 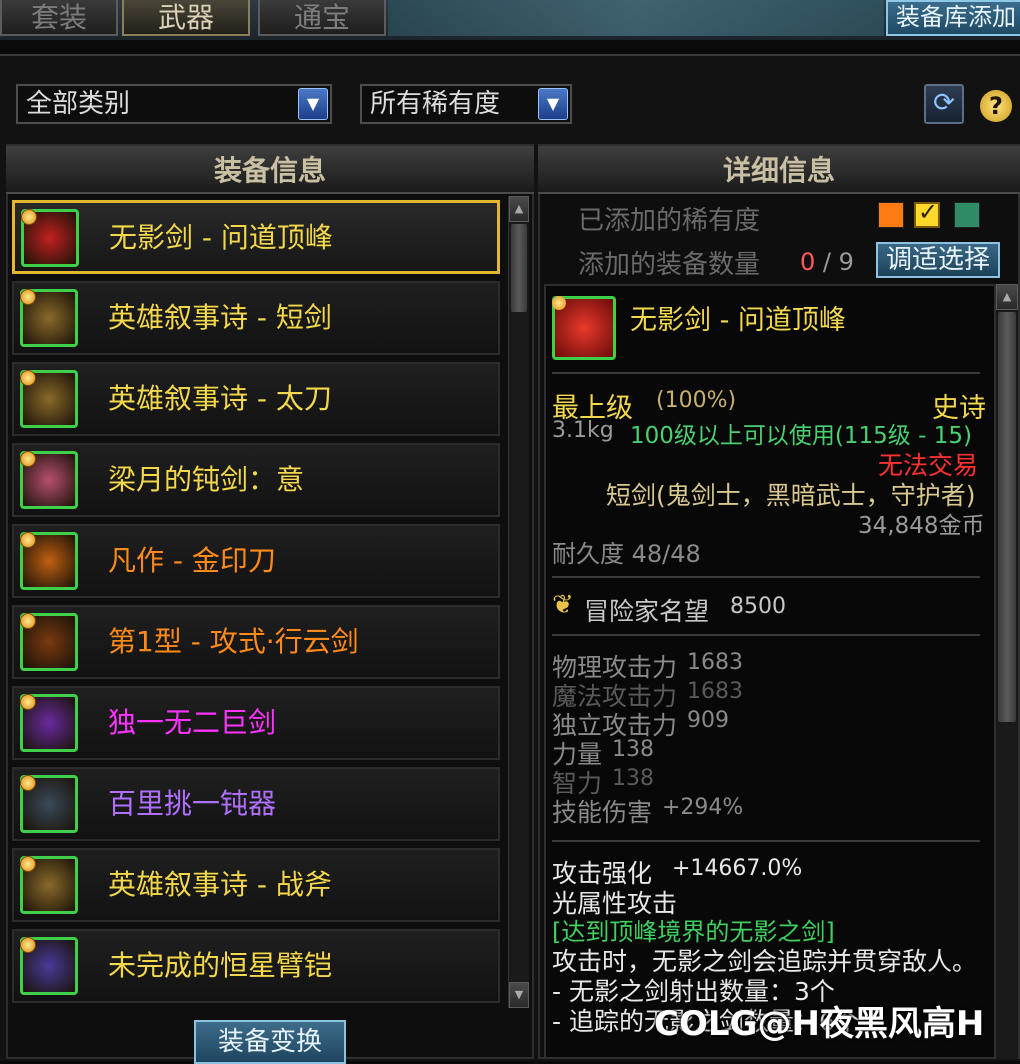 What do you see at coordinates (953, 18) in the screenshot?
I see `equipment-repo-add-button: 装备库添加` at bounding box center [953, 18].